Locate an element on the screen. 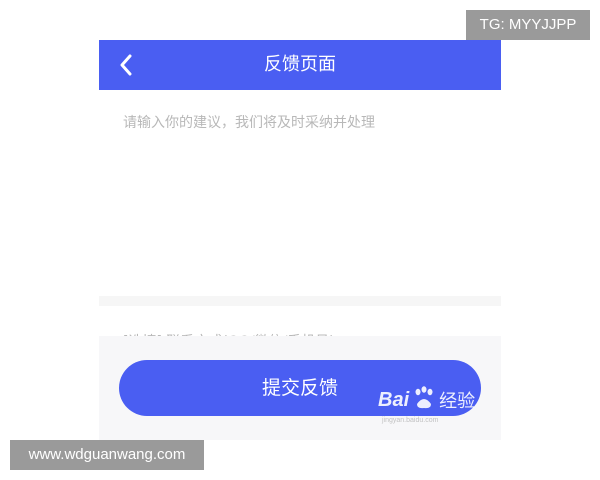 The width and height of the screenshot is (600, 480). app-header: 反馈页面 is located at coordinates (300, 65).